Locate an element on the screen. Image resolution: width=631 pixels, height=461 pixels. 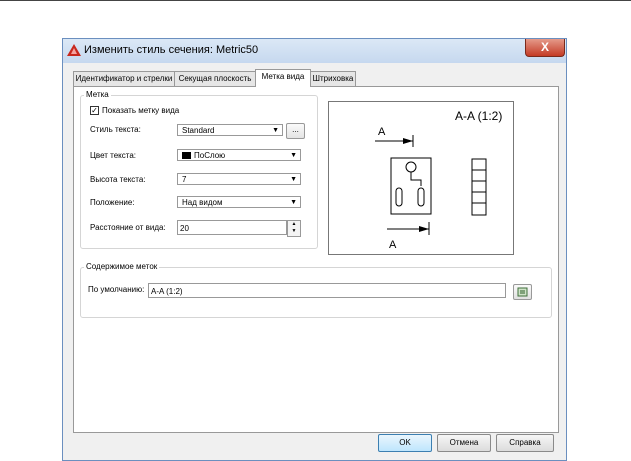
show-view-label-checkbox: ✓ is located at coordinates (94, 110).